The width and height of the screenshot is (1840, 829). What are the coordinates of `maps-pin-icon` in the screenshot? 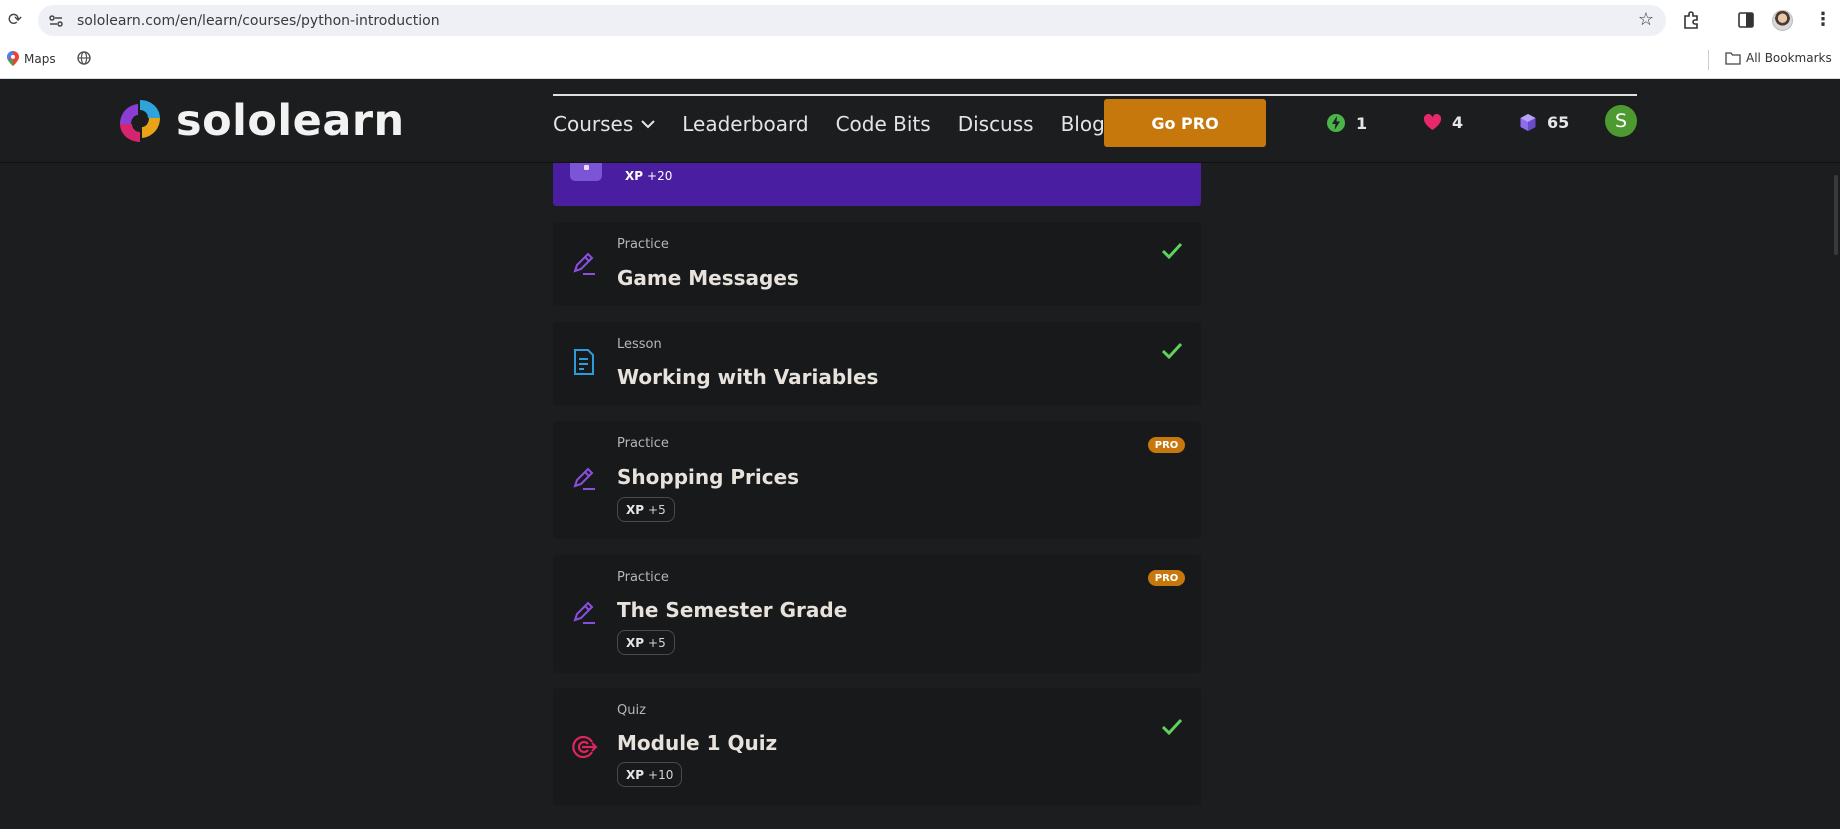 It's located at (13, 58).